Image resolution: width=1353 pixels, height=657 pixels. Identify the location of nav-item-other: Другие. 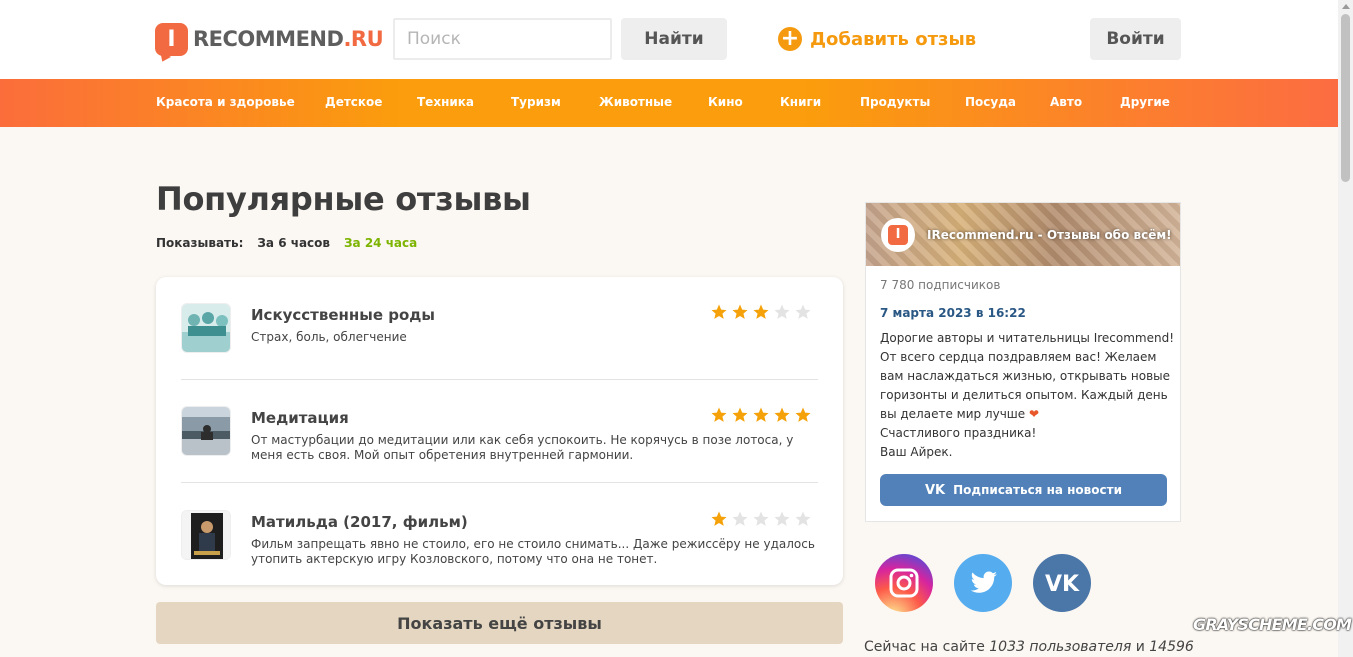
(1145, 102).